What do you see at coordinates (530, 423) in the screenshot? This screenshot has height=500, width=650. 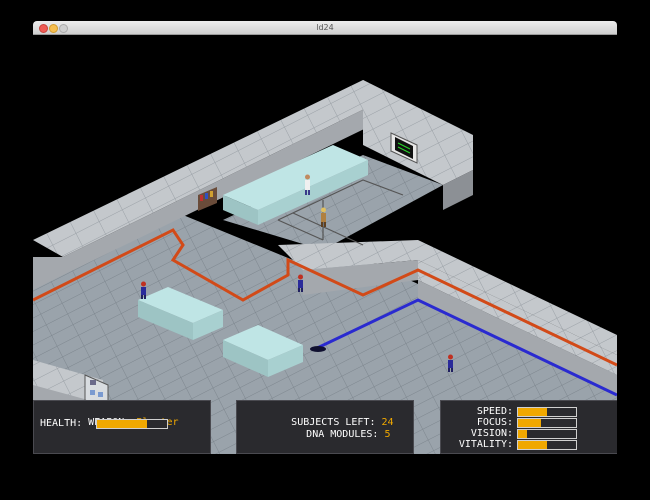 I see `focus-bar-fill` at bounding box center [530, 423].